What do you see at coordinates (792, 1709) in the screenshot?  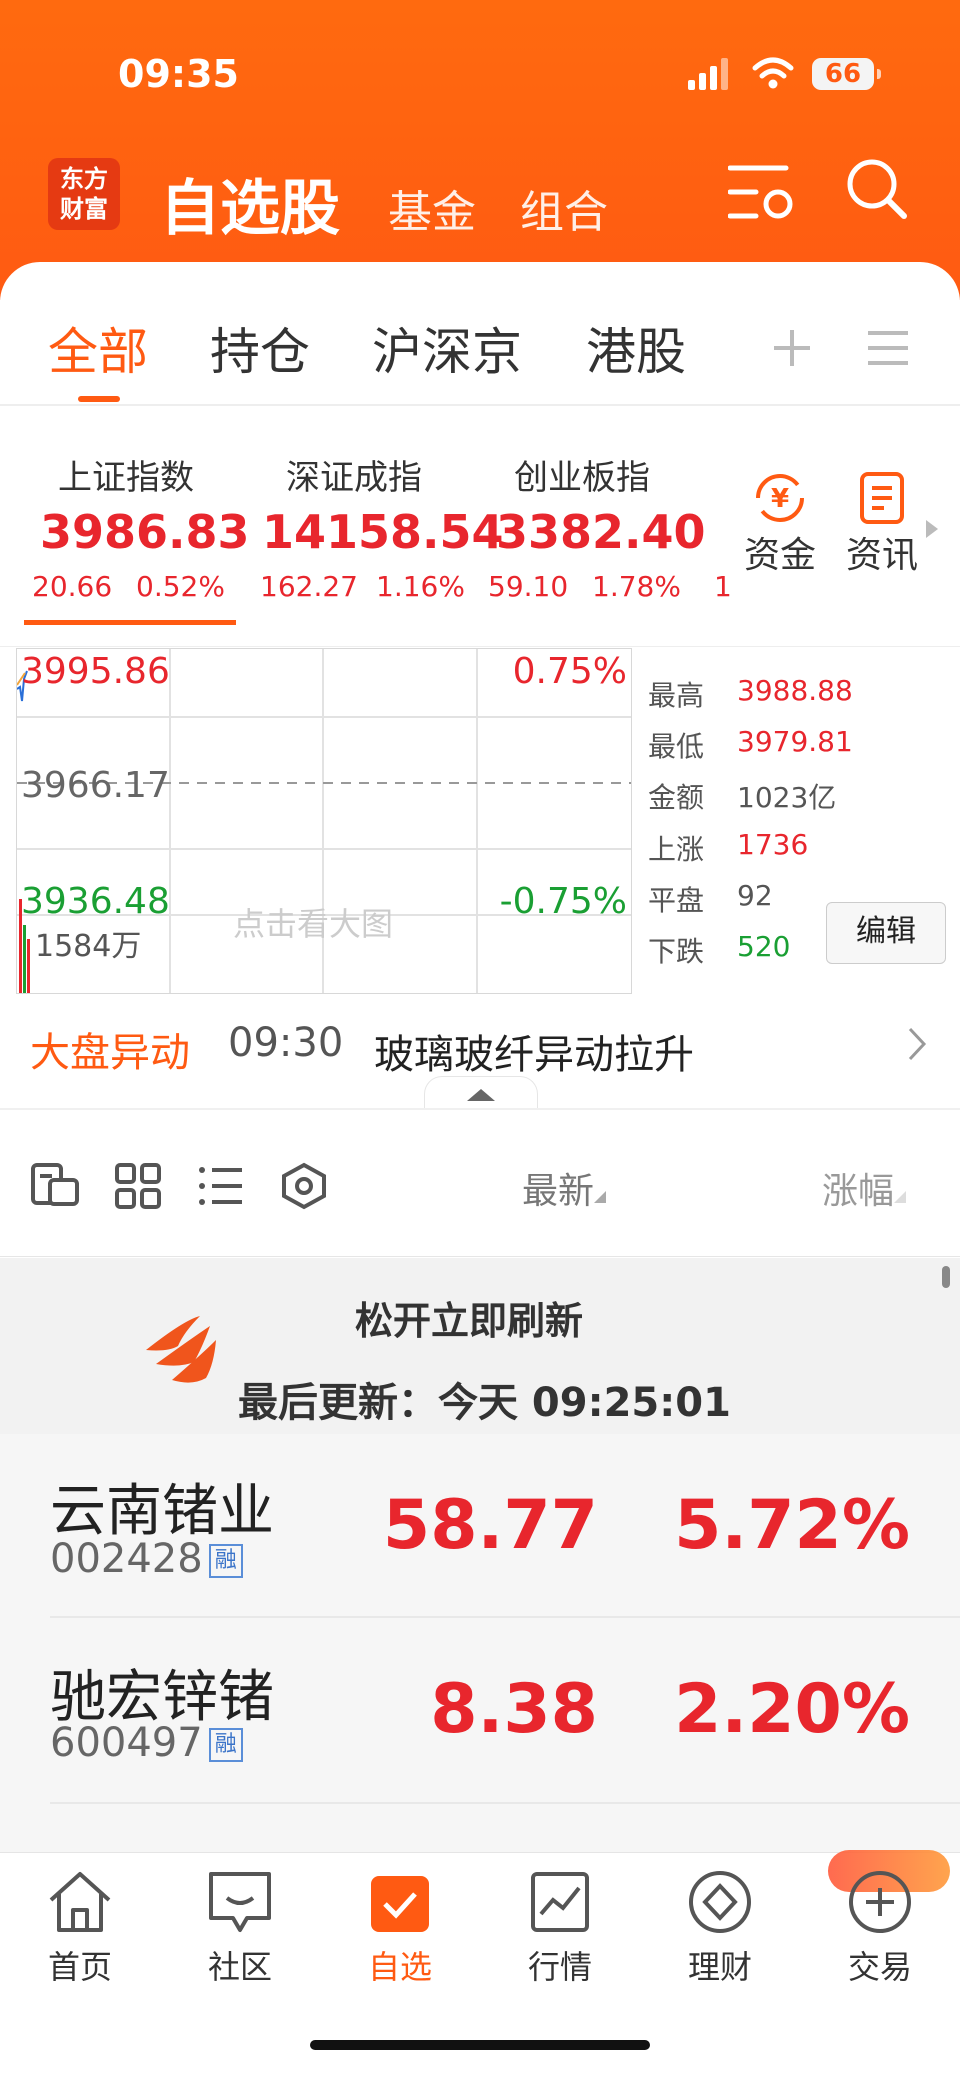 I see `stock-pct: 2.20%` at bounding box center [792, 1709].